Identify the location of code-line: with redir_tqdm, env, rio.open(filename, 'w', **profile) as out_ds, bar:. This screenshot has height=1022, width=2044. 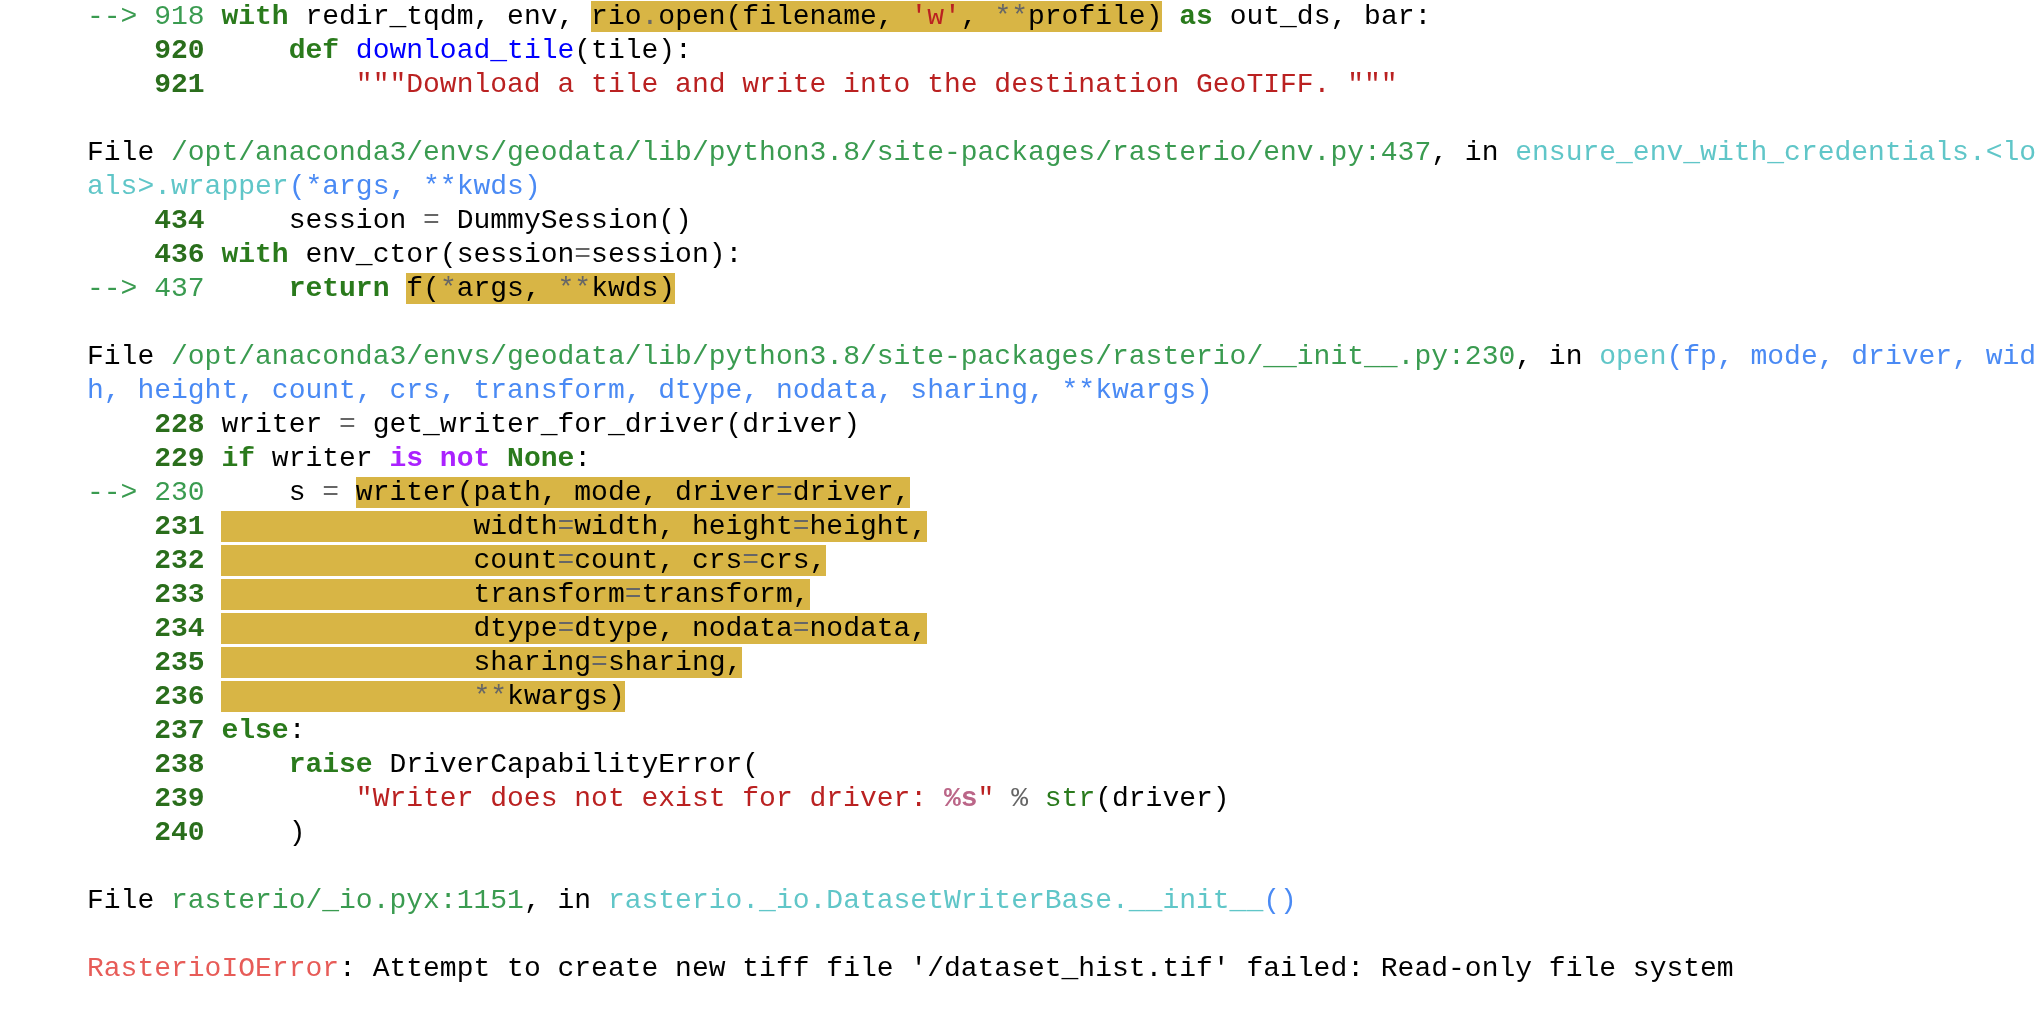
(826, 17).